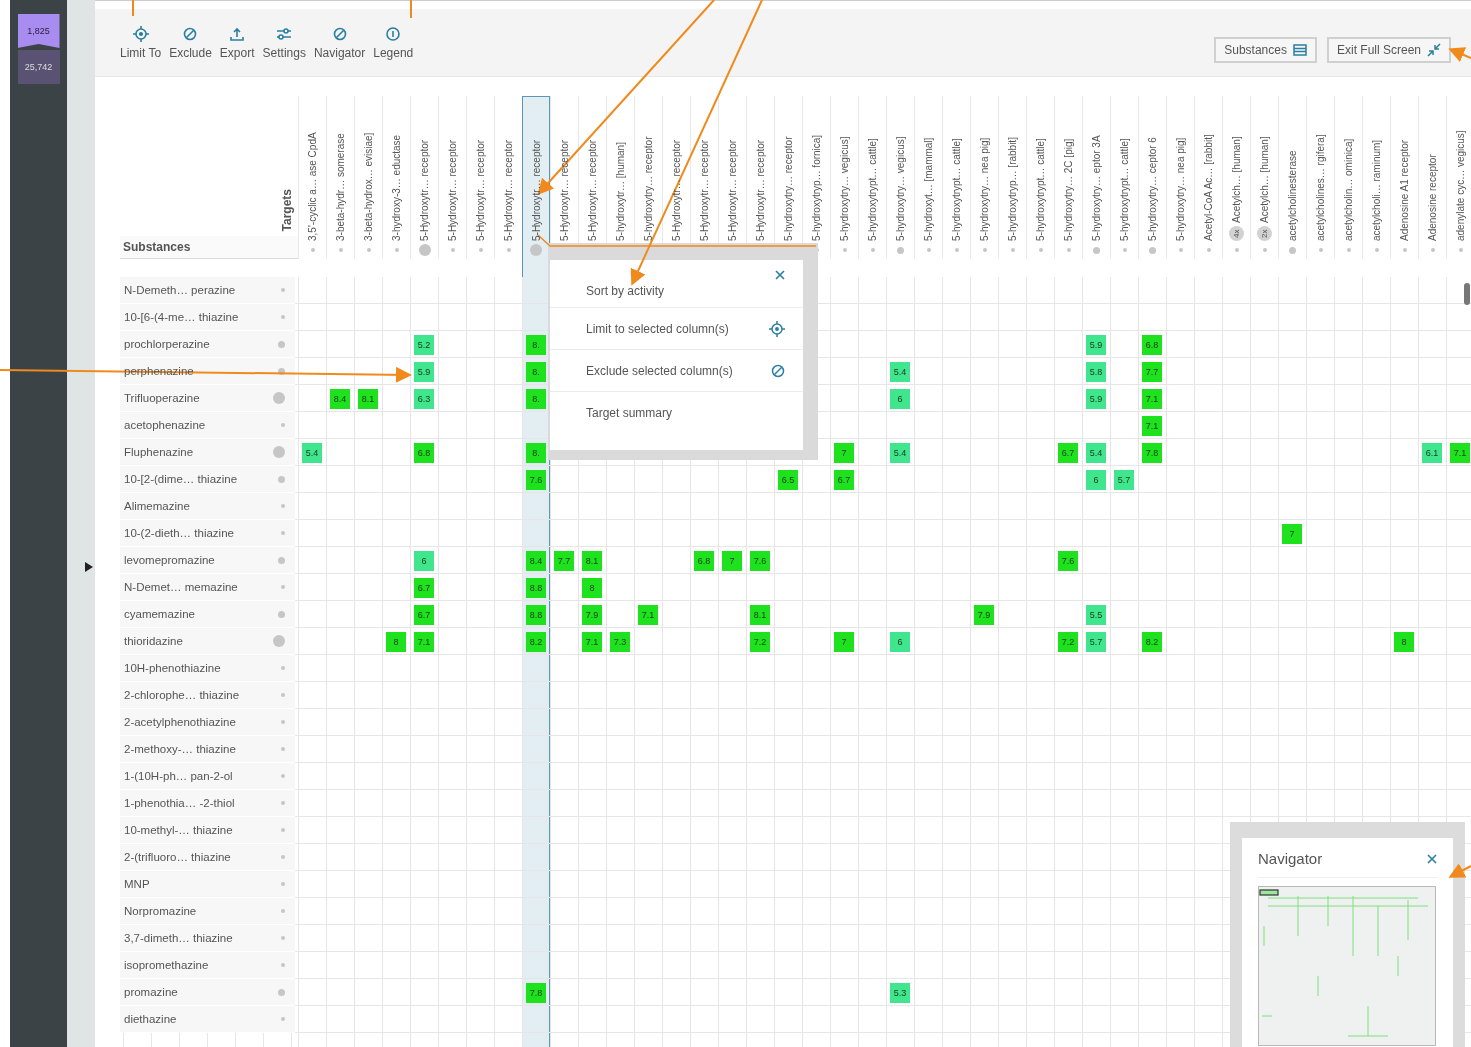 This screenshot has height=1047, width=1471. Describe the element at coordinates (536, 614) in the screenshot. I see `activity-value: 8.8` at that location.